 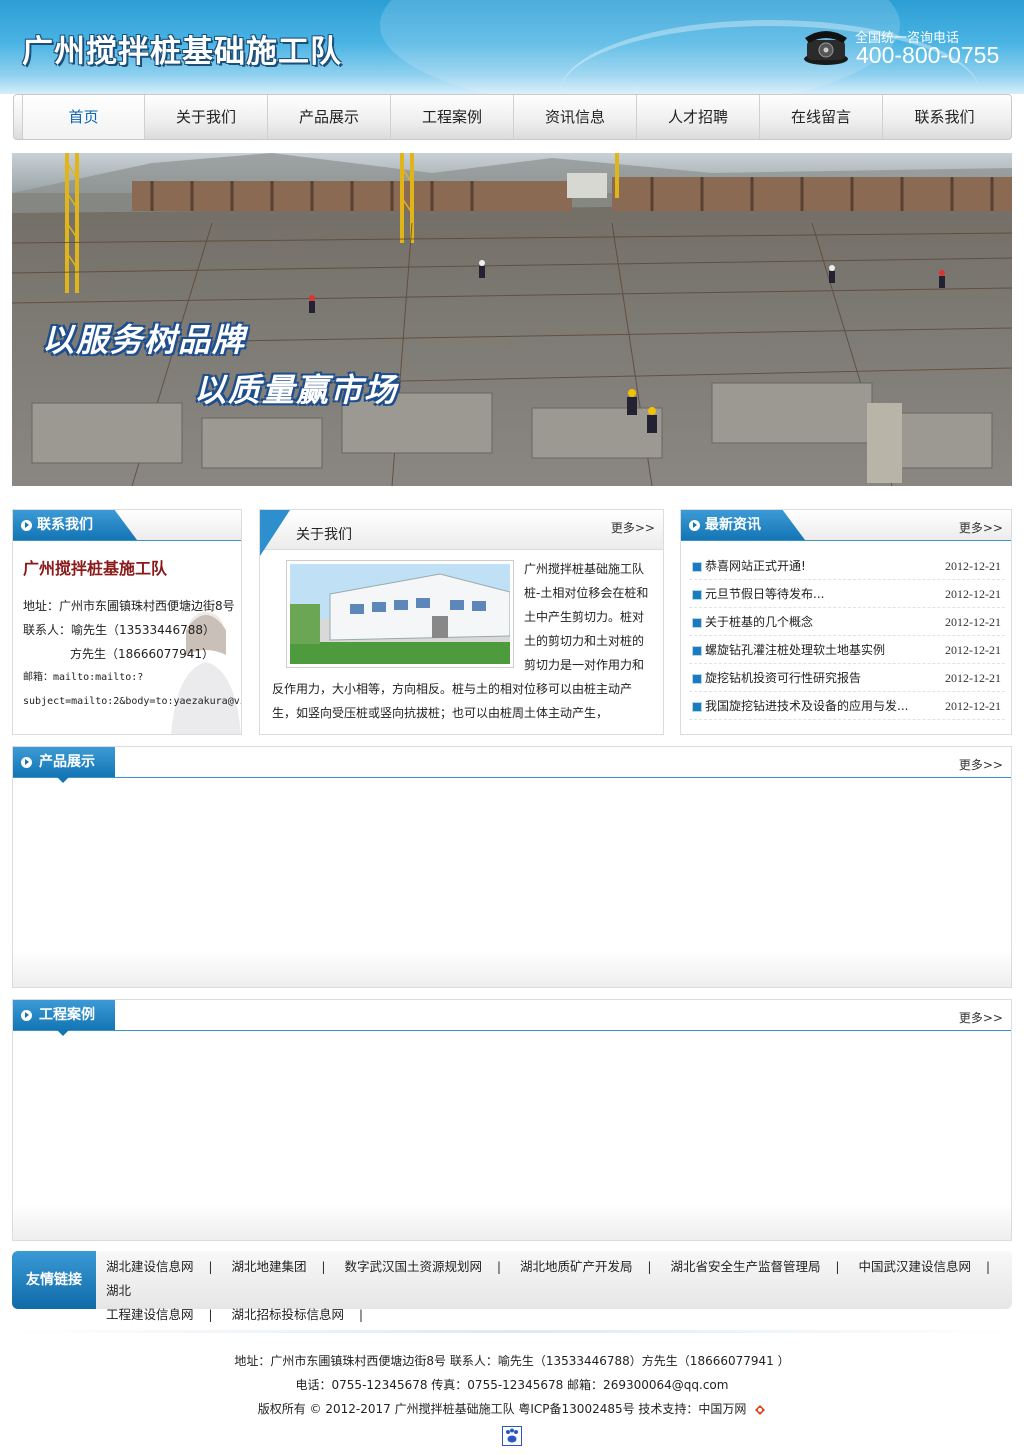 I want to click on nav-news: 资讯信息, so click(x=575, y=117).